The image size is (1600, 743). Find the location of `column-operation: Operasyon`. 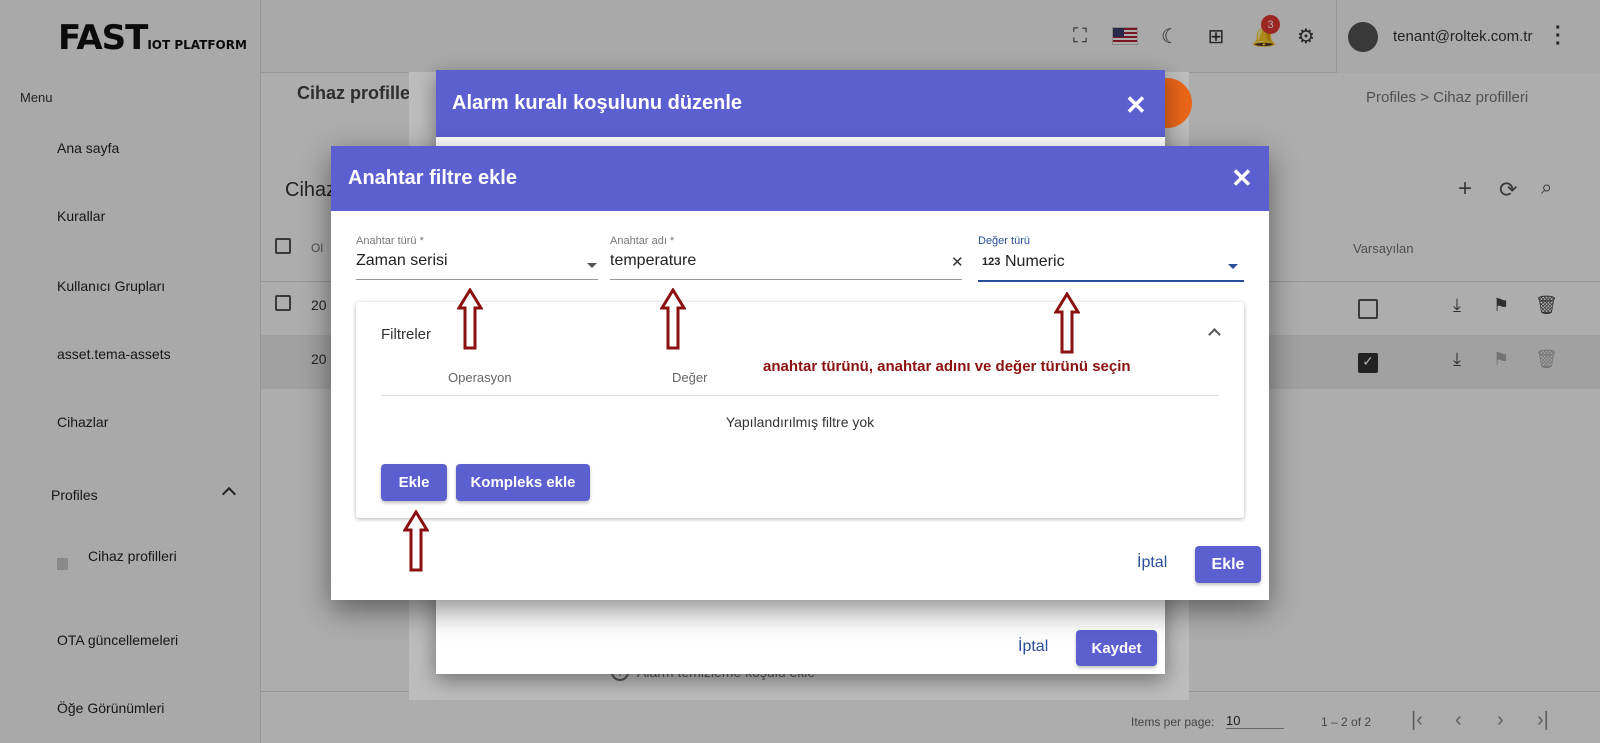

column-operation: Operasyon is located at coordinates (480, 377).